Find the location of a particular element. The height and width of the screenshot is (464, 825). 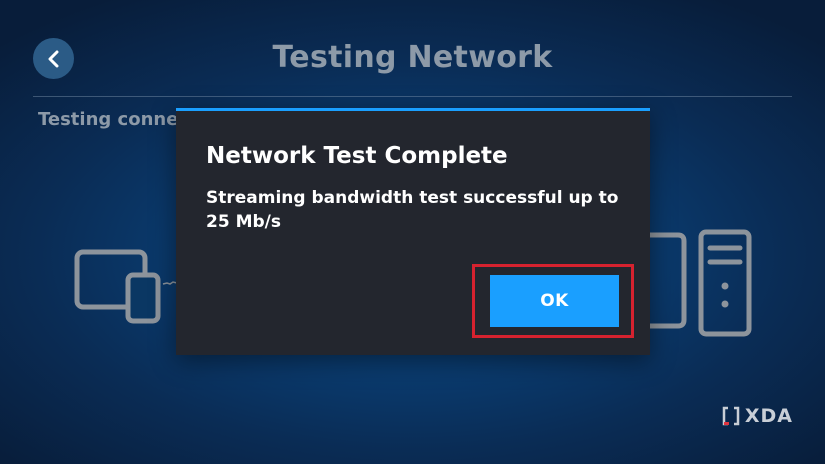

ok-button: OK is located at coordinates (554, 301).